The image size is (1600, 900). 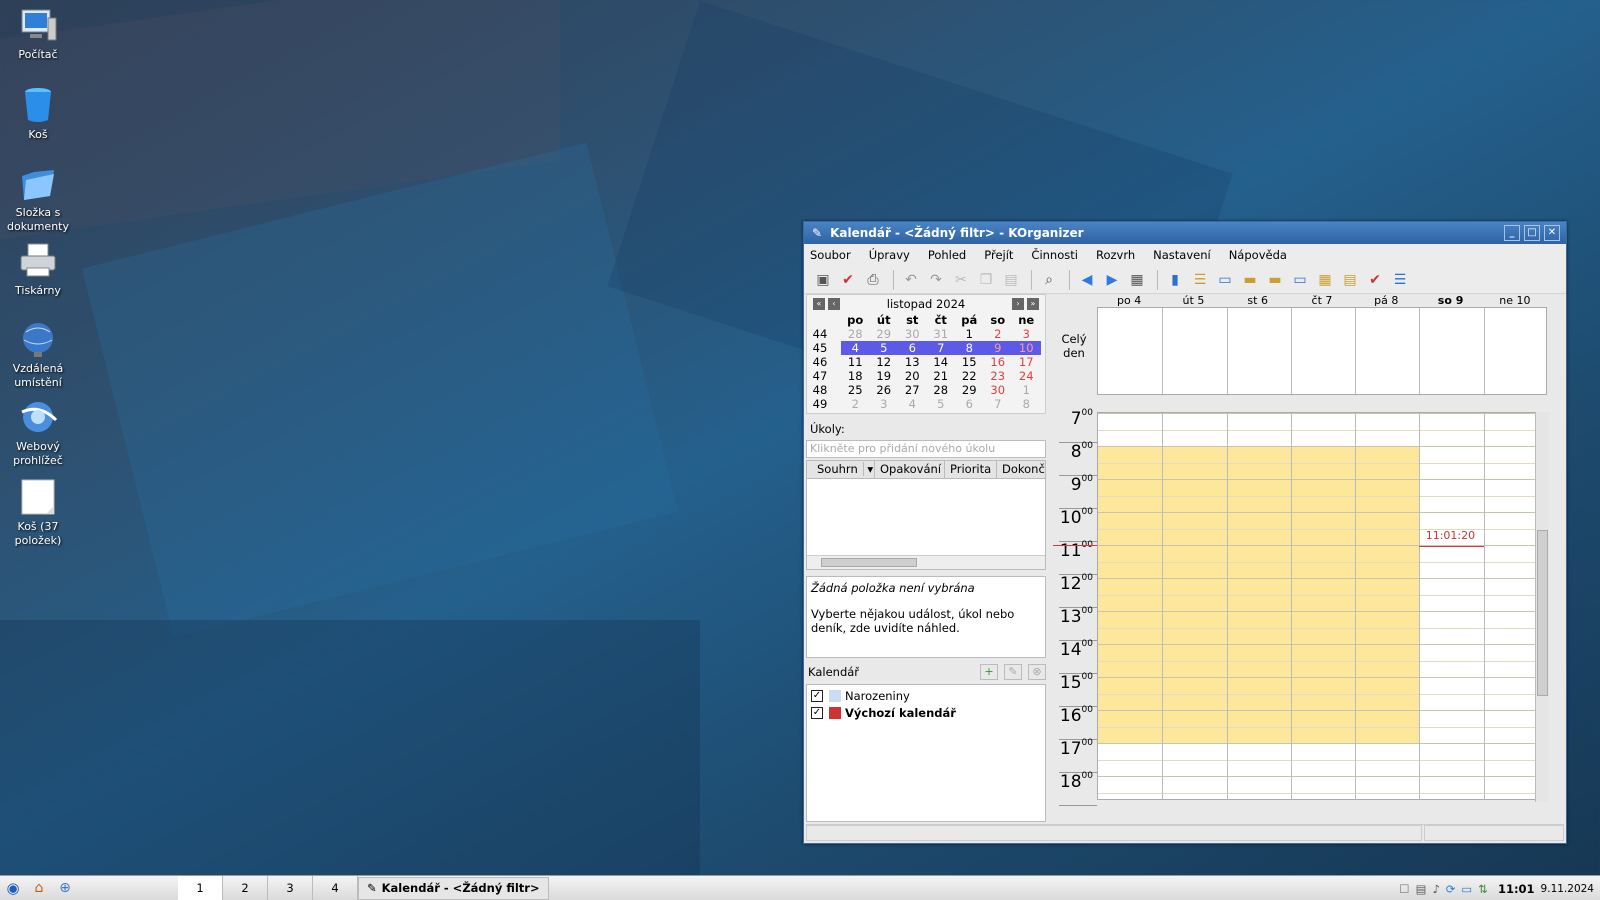 What do you see at coordinates (1483, 889) in the screenshot?
I see `network-tray-icon: ⇅` at bounding box center [1483, 889].